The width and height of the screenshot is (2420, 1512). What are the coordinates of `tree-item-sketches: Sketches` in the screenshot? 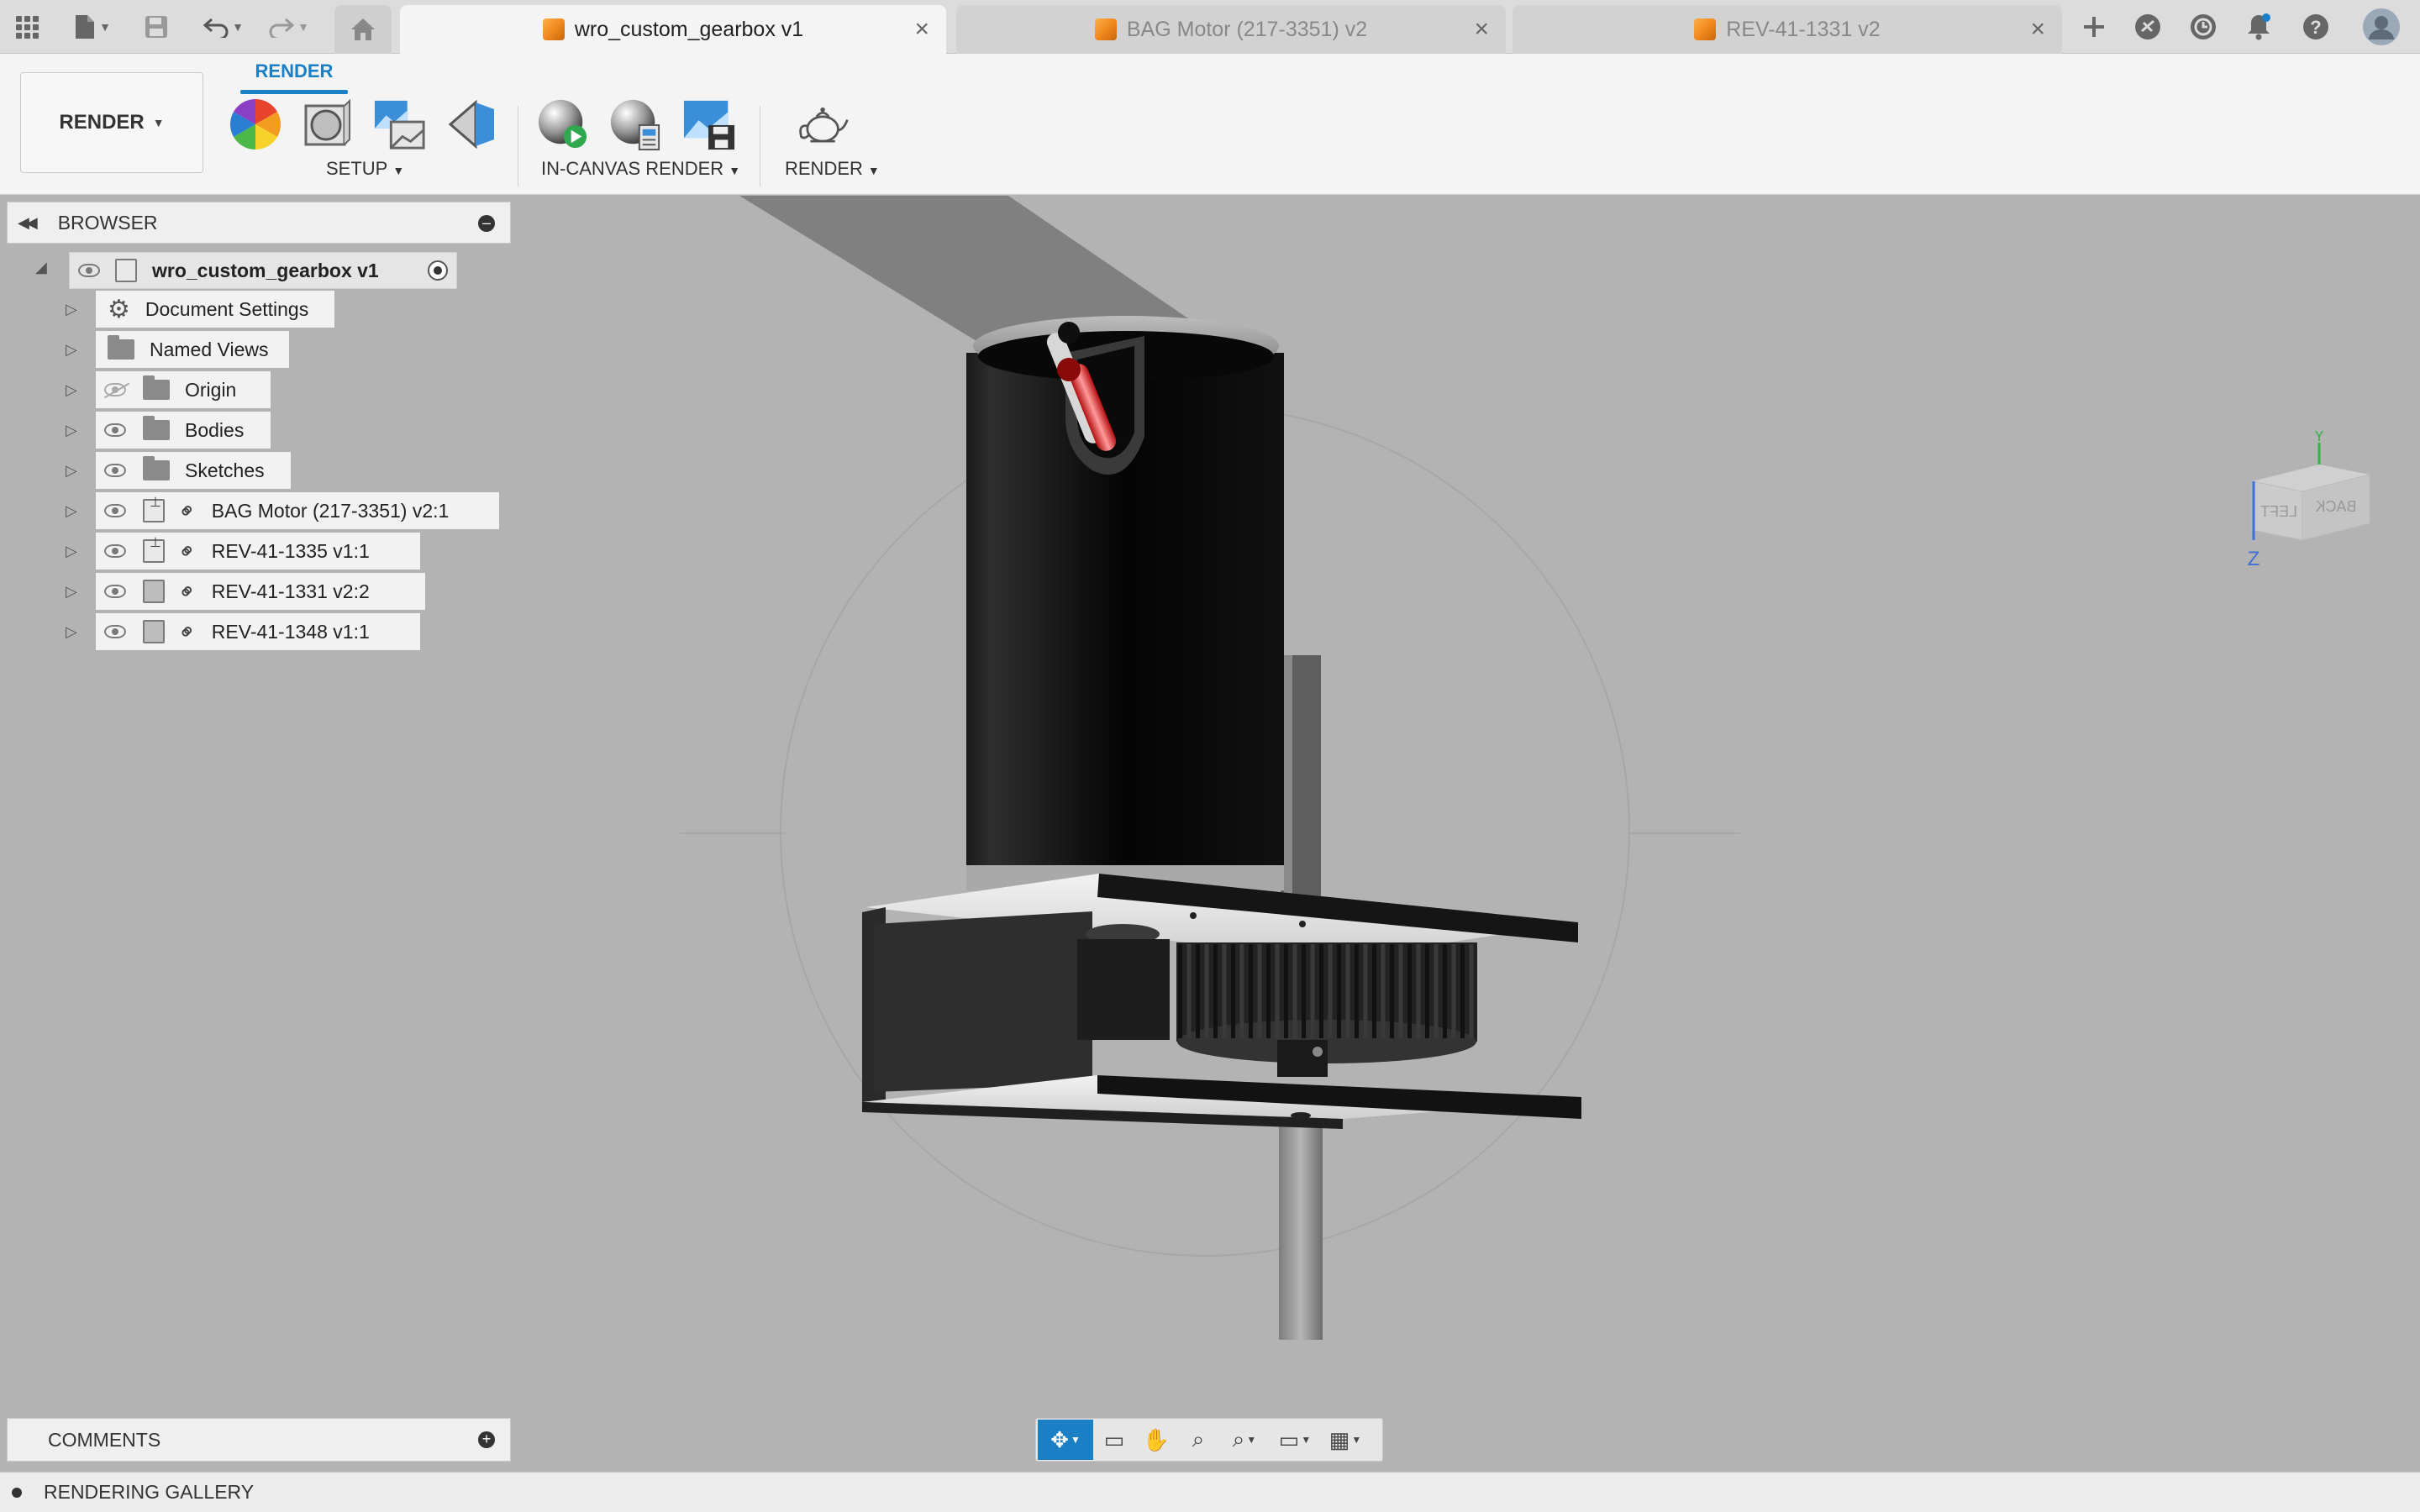 It's located at (193, 470).